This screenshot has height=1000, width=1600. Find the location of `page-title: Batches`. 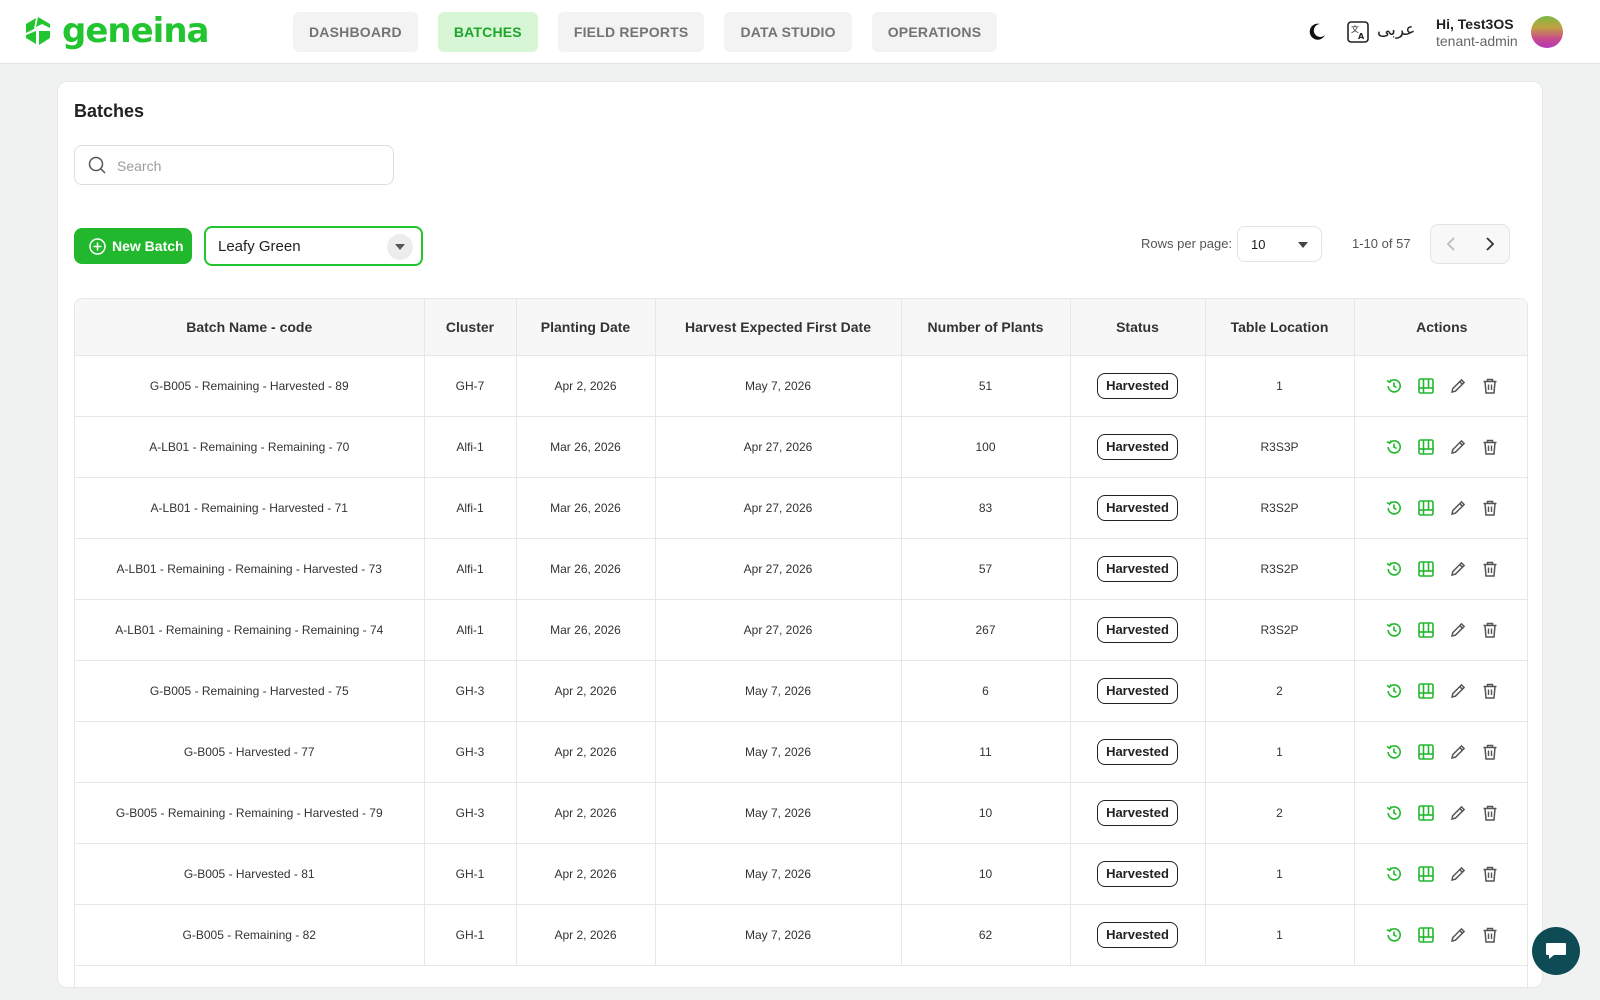

page-title: Batches is located at coordinates (109, 111).